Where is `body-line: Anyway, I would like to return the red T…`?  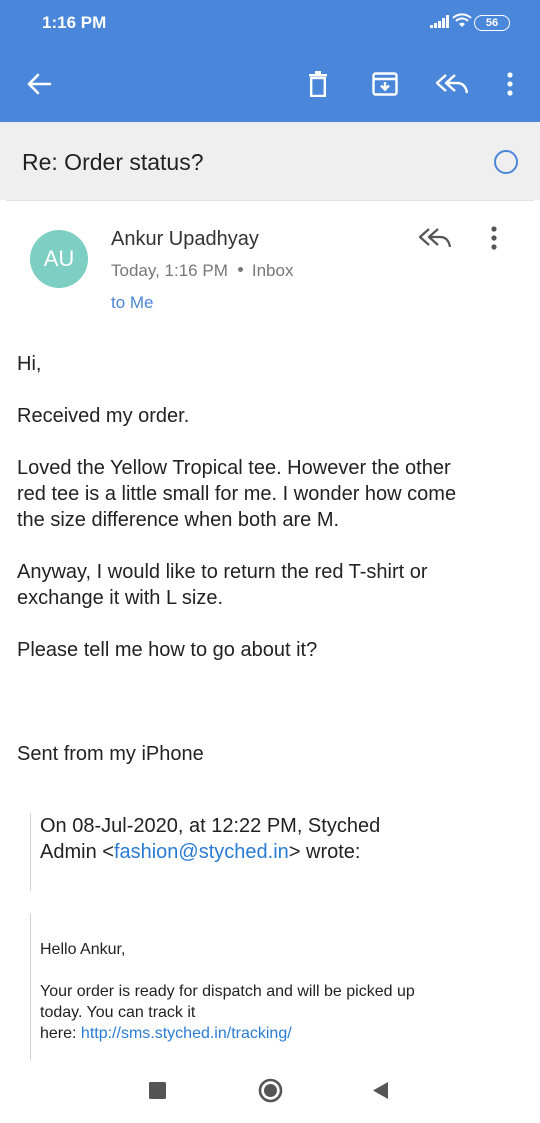 body-line: Anyway, I would like to return the red T… is located at coordinates (222, 572).